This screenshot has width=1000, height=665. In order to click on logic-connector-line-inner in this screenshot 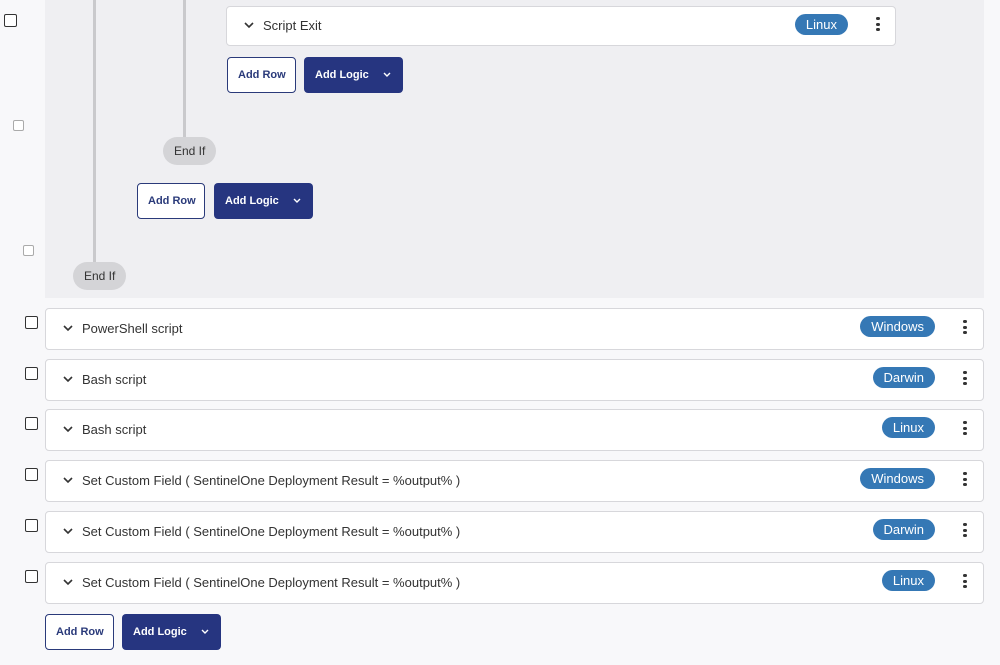, I will do `click(184, 70)`.